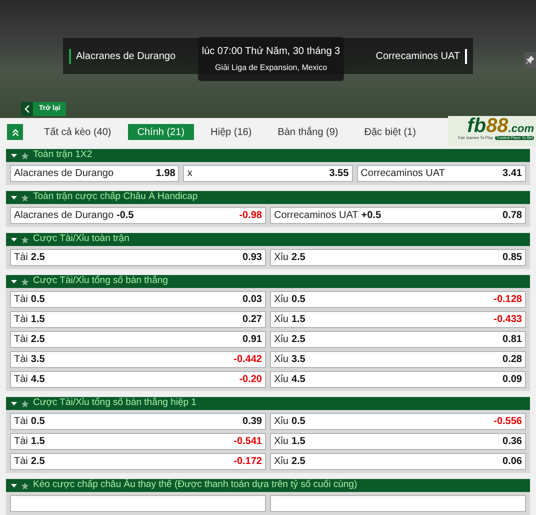 The height and width of the screenshot is (515, 536). I want to click on odds-value: 0.85, so click(512, 258).